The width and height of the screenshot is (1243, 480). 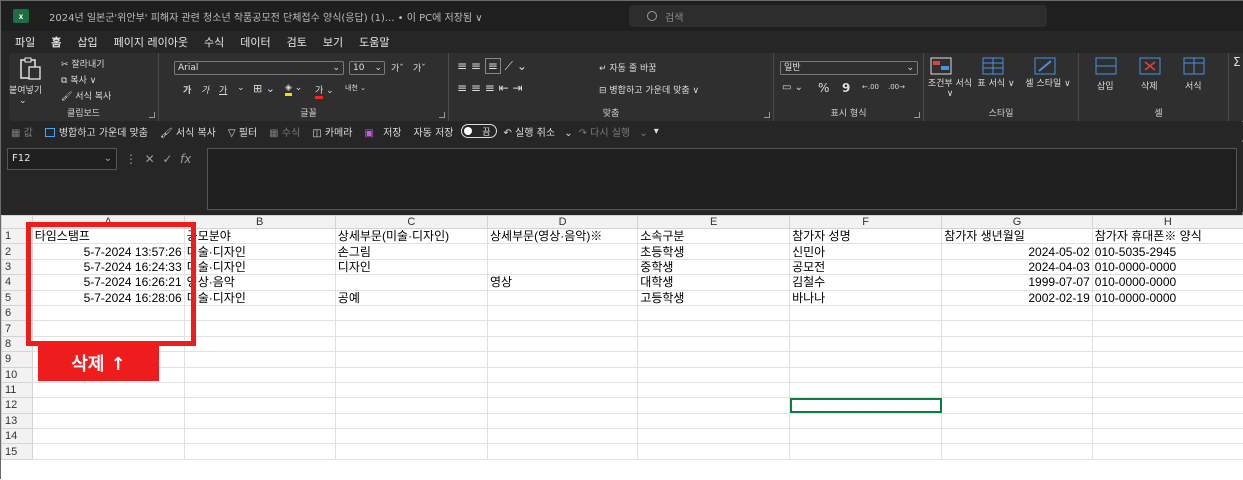 I want to click on cell-b10, so click(x=259, y=374).